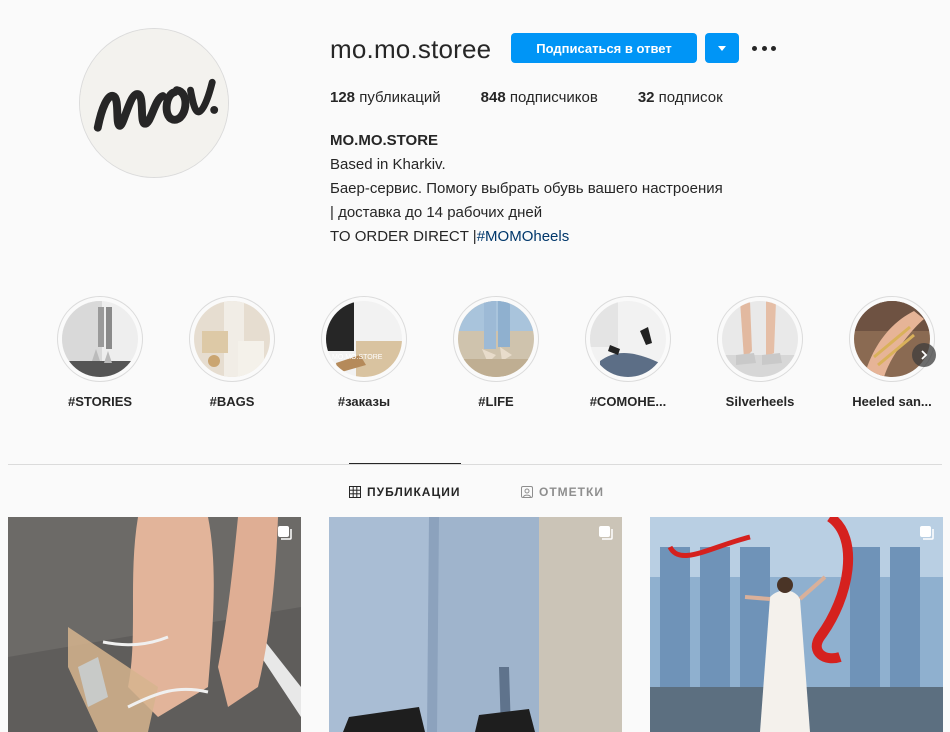  I want to click on highlight-label: #STORIES, so click(100, 401).